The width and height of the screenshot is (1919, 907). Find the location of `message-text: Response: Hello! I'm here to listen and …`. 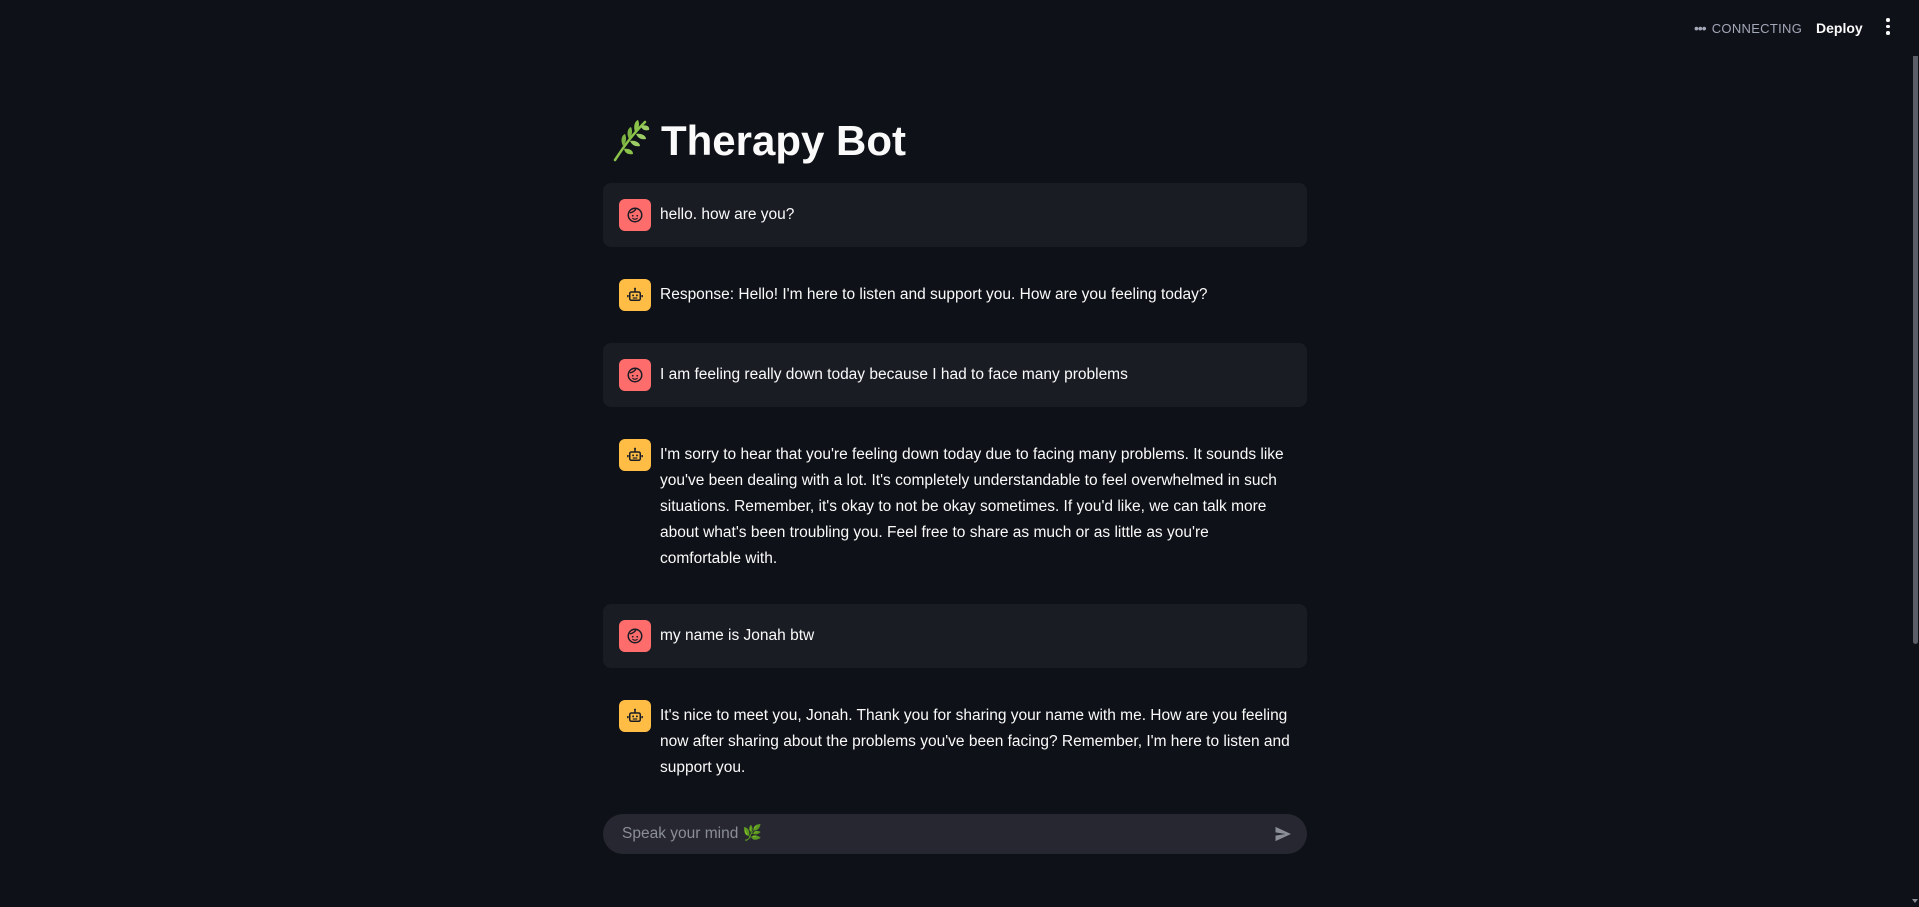

message-text: Response: Hello! I'm here to listen and … is located at coordinates (934, 294).